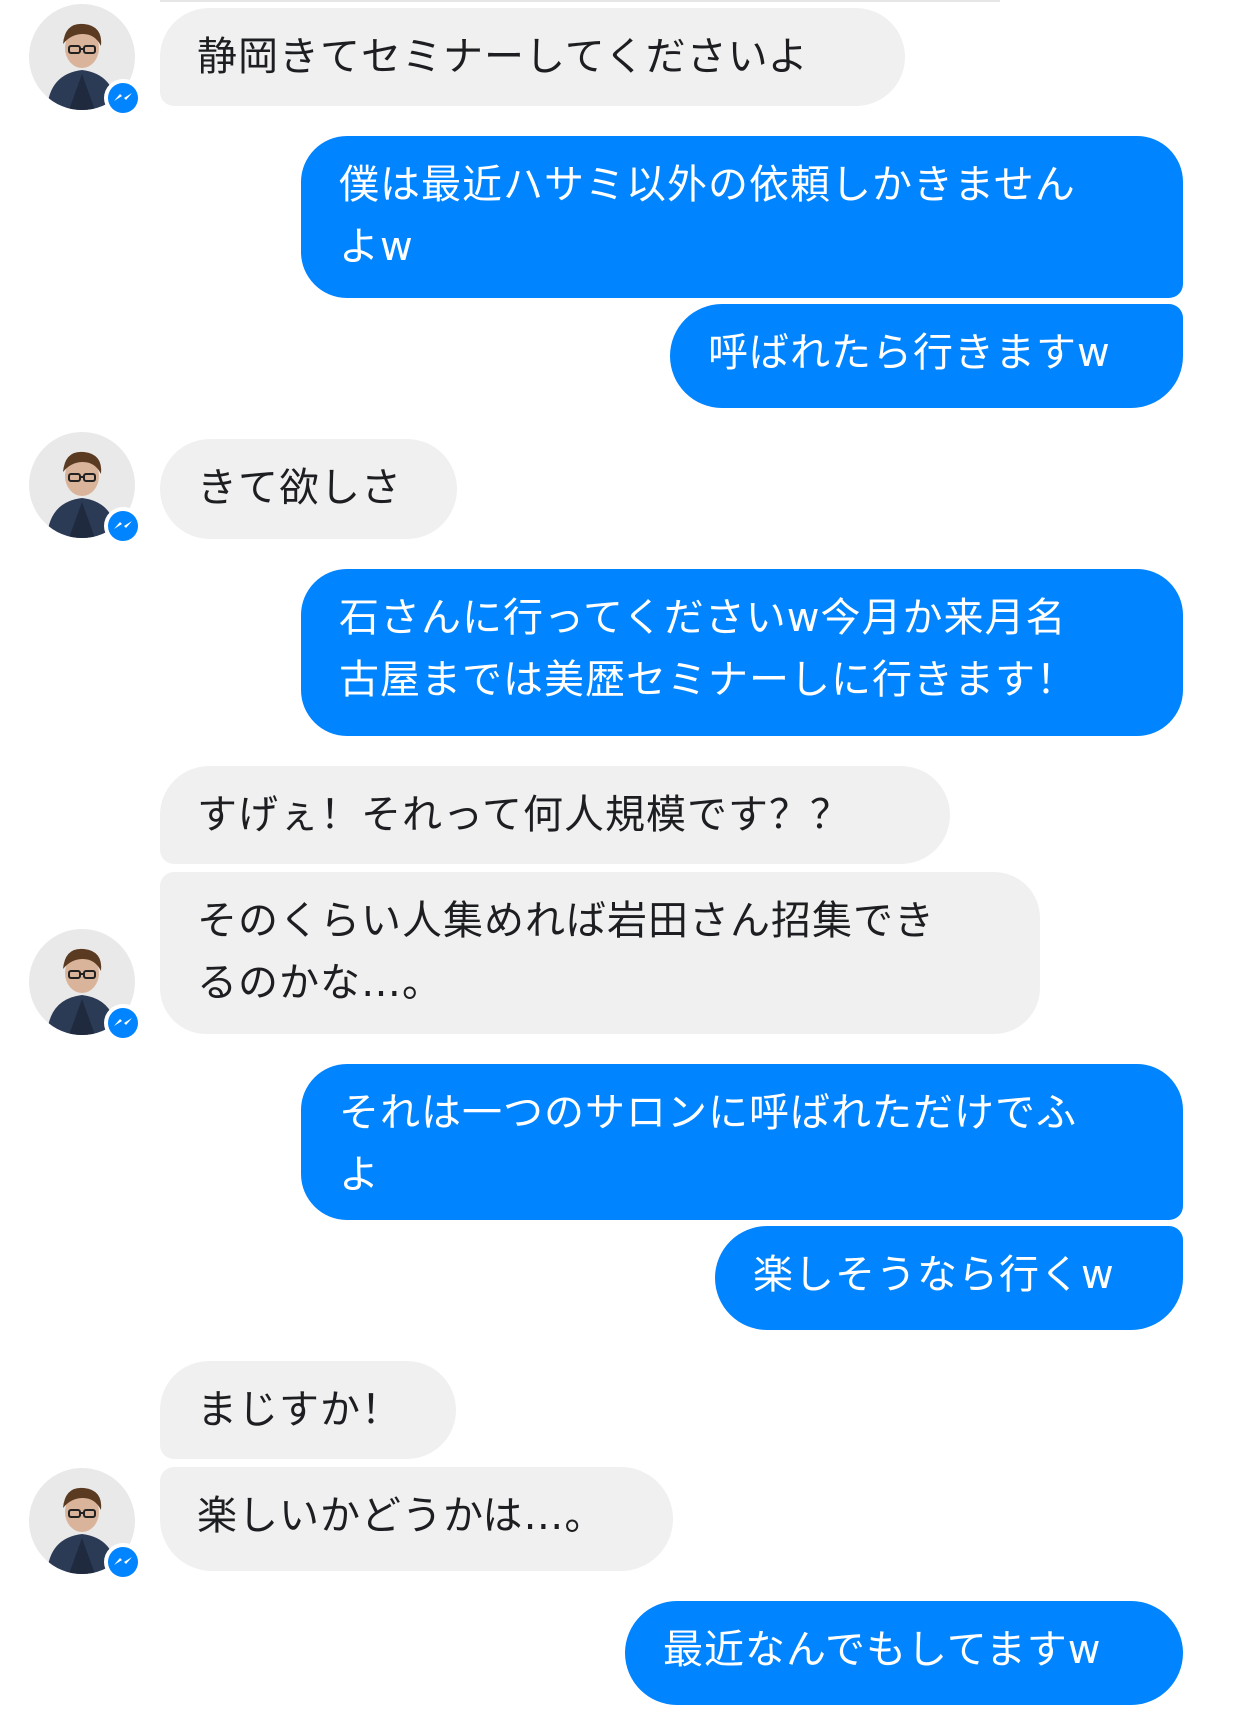  What do you see at coordinates (904, 1653) in the screenshot?
I see `outgoing-message: 最近なんでもしてますw` at bounding box center [904, 1653].